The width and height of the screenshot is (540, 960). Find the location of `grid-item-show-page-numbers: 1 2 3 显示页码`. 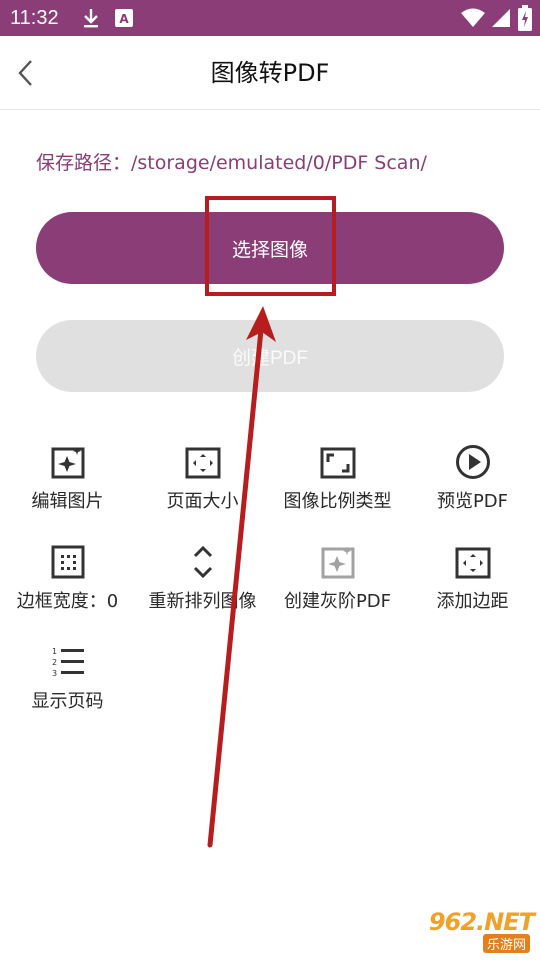

grid-item-show-page-numbers: 1 2 3 显示页码 is located at coordinates (67, 689).